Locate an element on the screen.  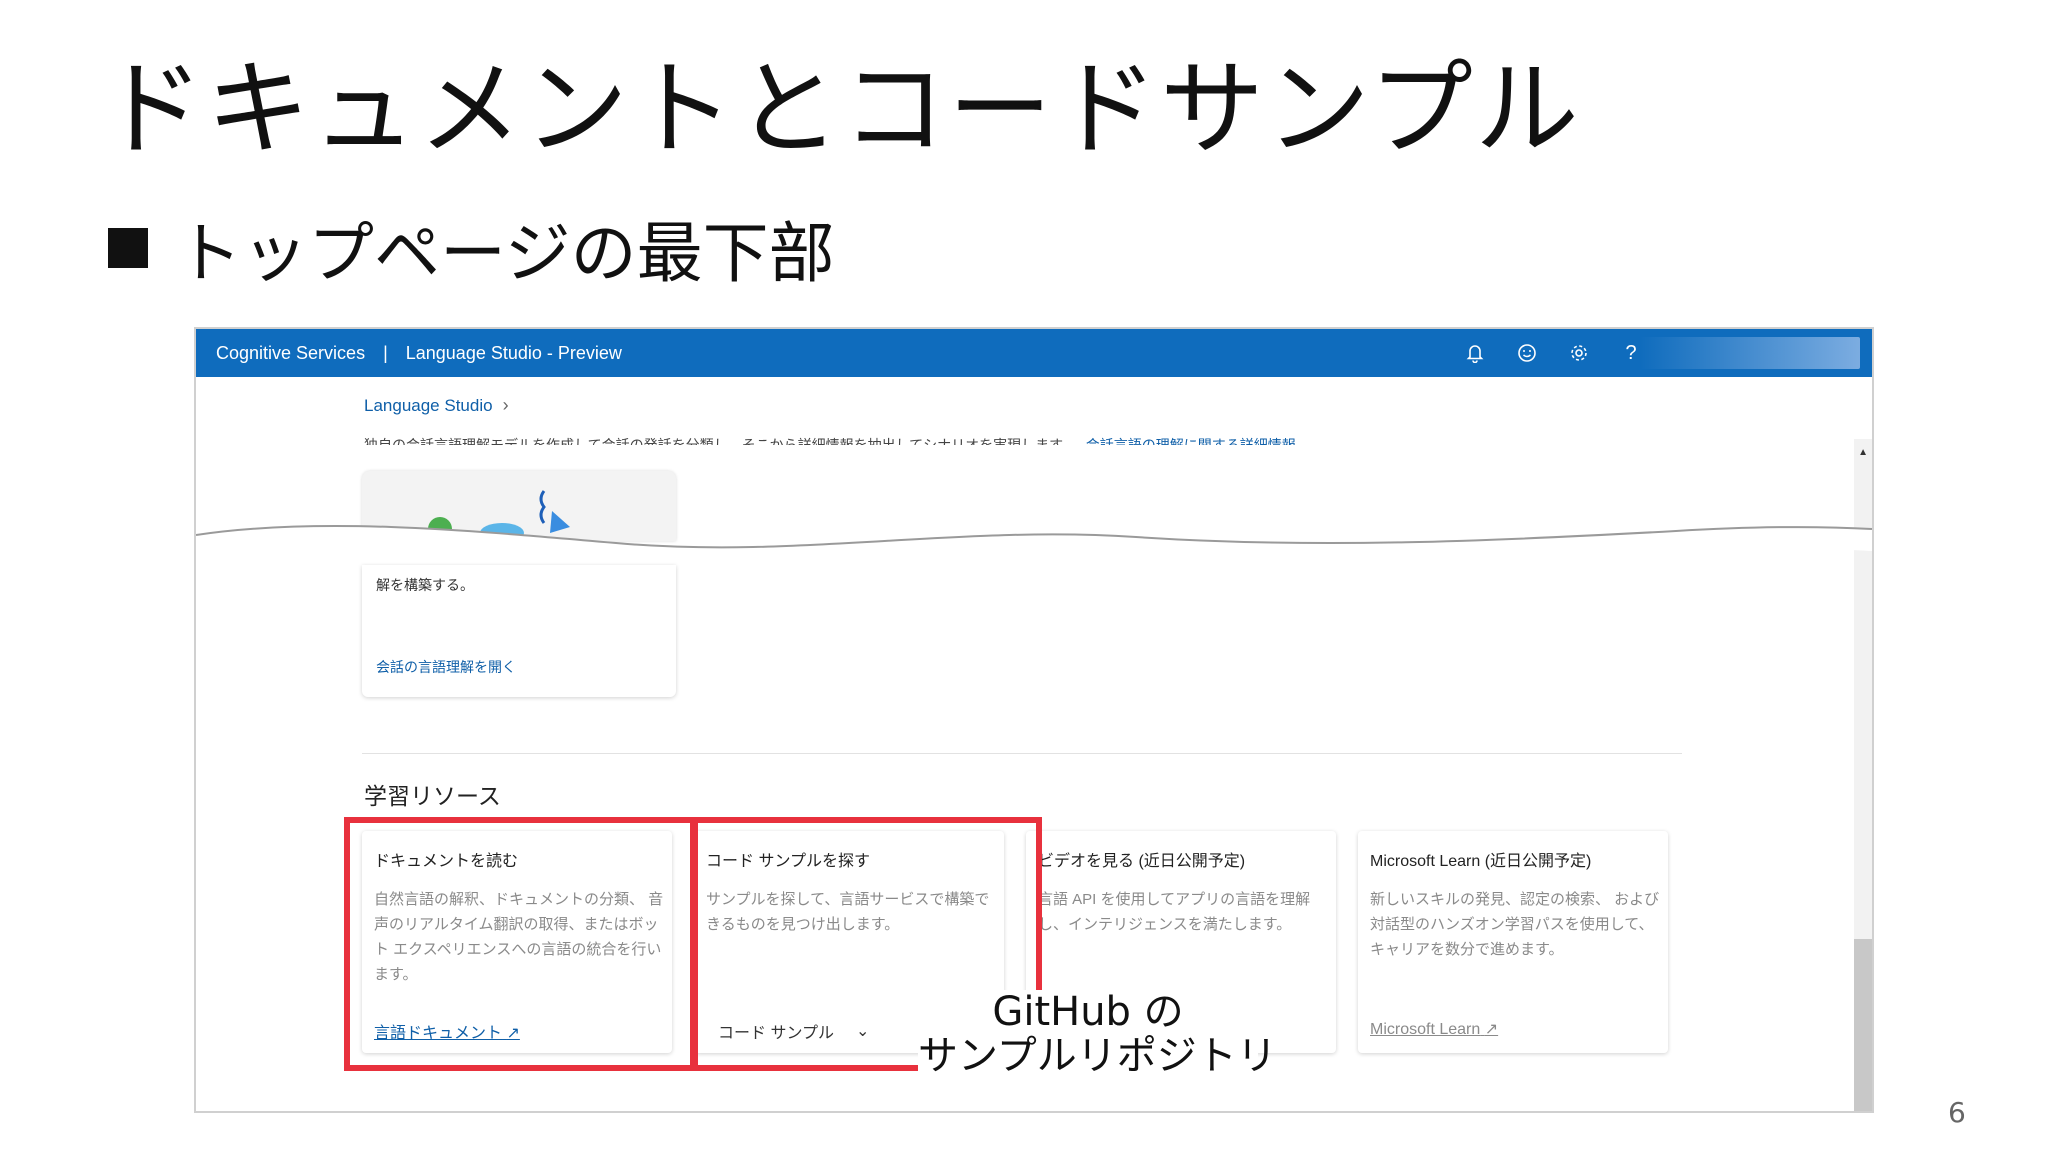
slide-title: ドキュメントとコードサンプル is located at coordinates (840, 109).